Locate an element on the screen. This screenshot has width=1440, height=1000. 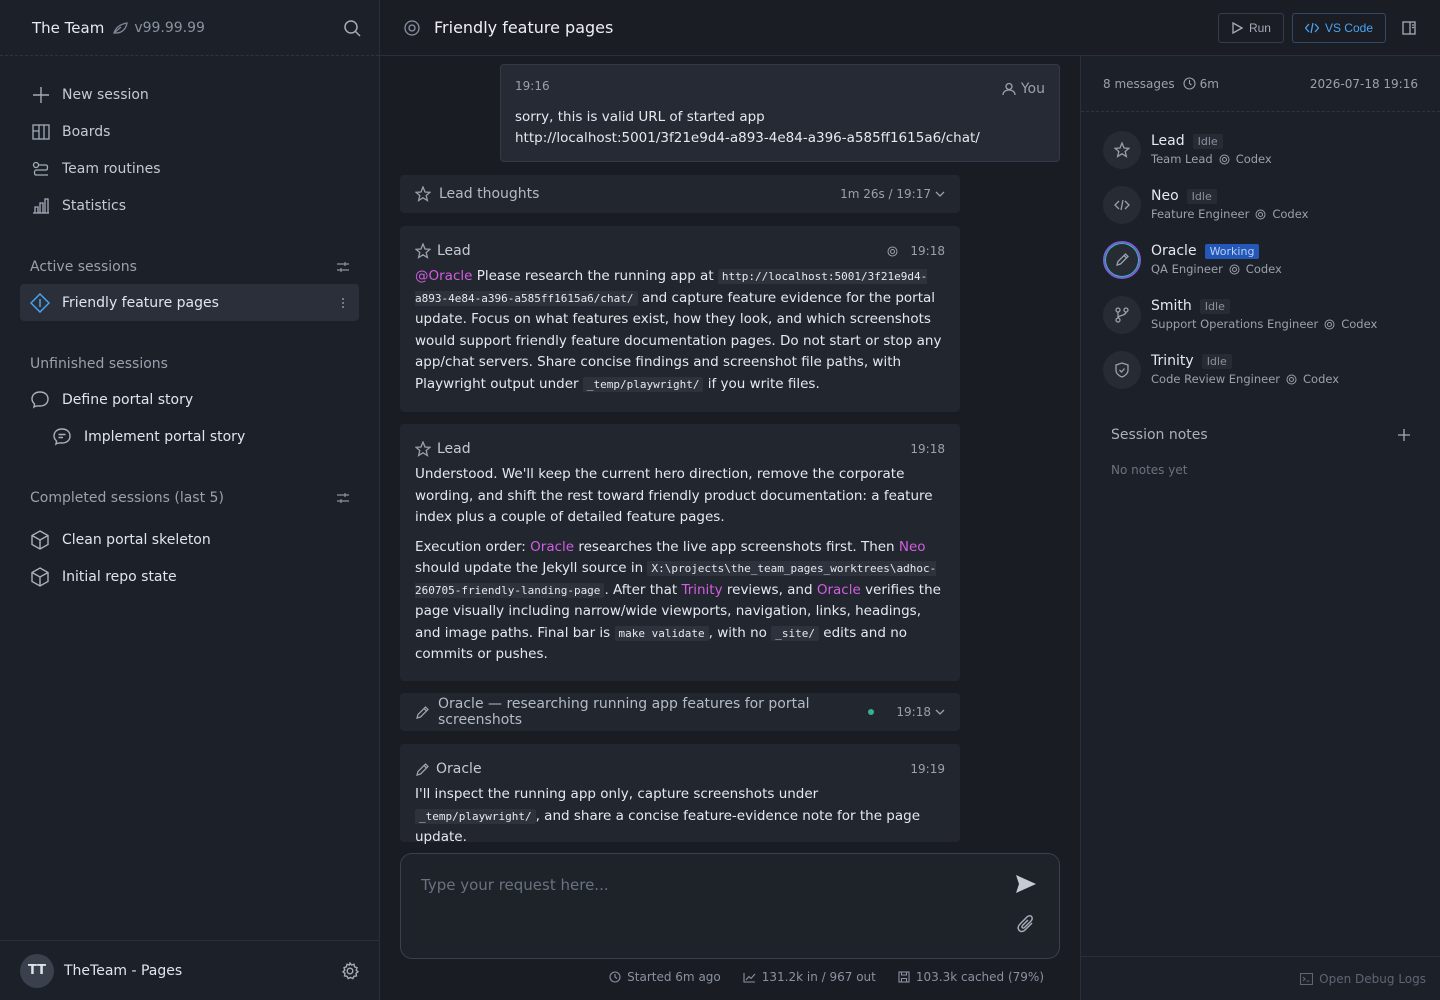
nav-new-session: New session is located at coordinates (189, 94).